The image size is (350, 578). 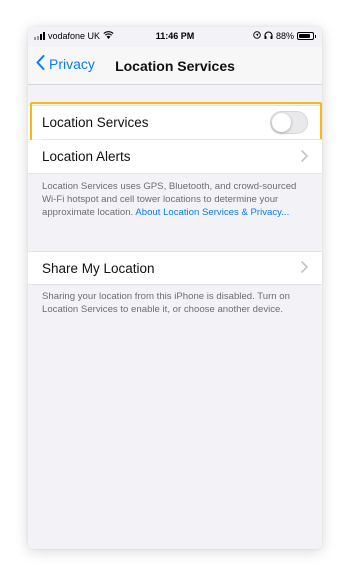 What do you see at coordinates (268, 36) in the screenshot?
I see `headphones-icon` at bounding box center [268, 36].